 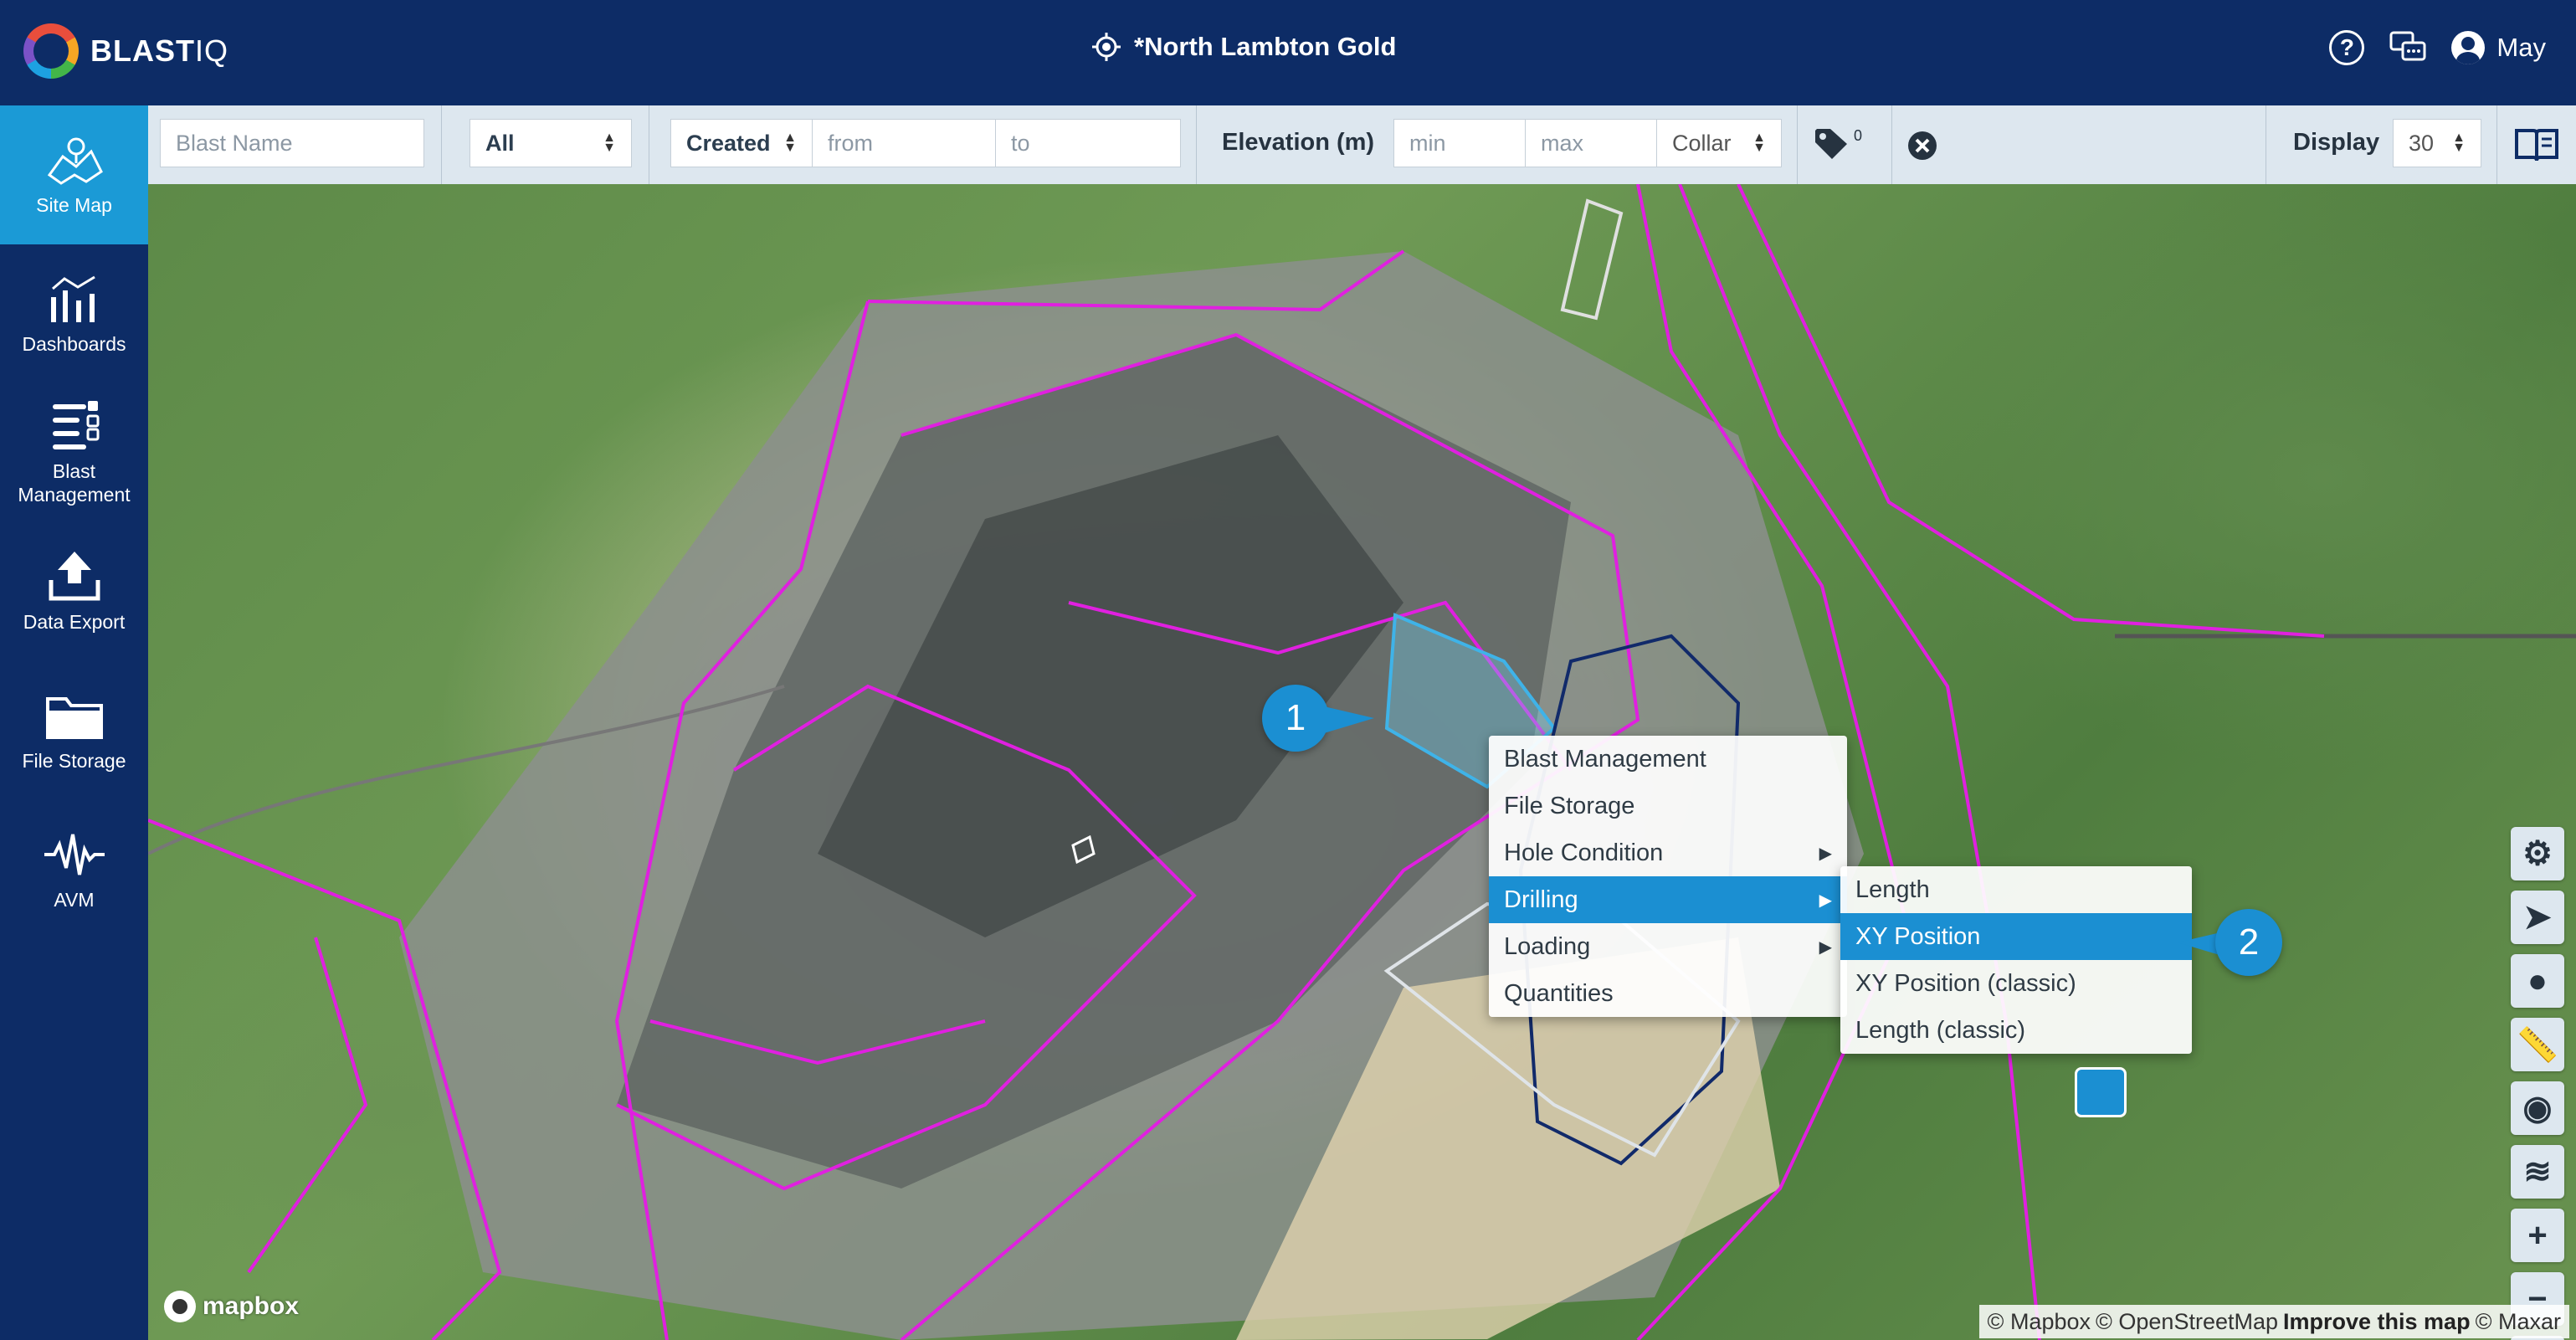 I want to click on settings-gear-icon: ⚙, so click(x=2537, y=853).